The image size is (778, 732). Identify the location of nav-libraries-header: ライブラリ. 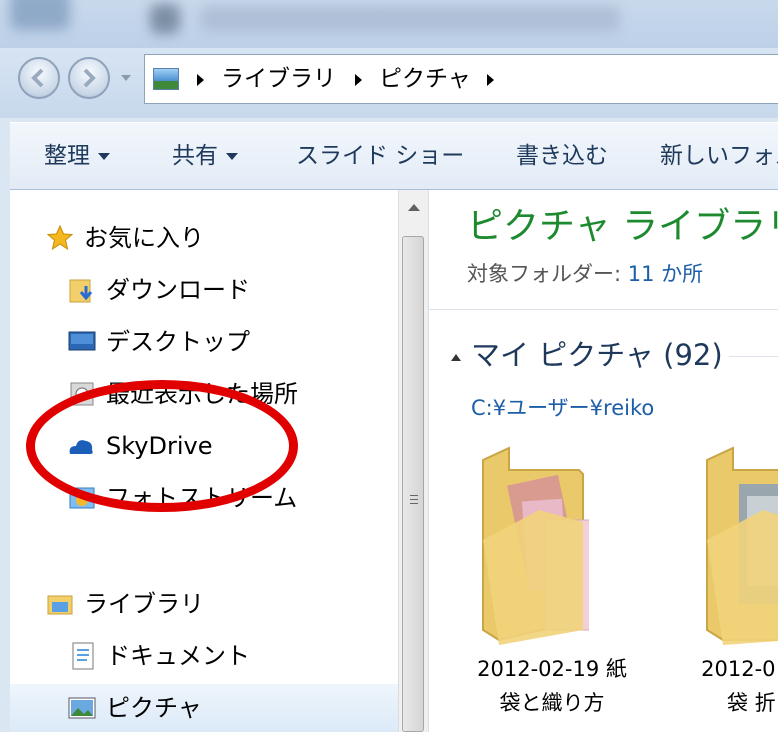
(204, 604).